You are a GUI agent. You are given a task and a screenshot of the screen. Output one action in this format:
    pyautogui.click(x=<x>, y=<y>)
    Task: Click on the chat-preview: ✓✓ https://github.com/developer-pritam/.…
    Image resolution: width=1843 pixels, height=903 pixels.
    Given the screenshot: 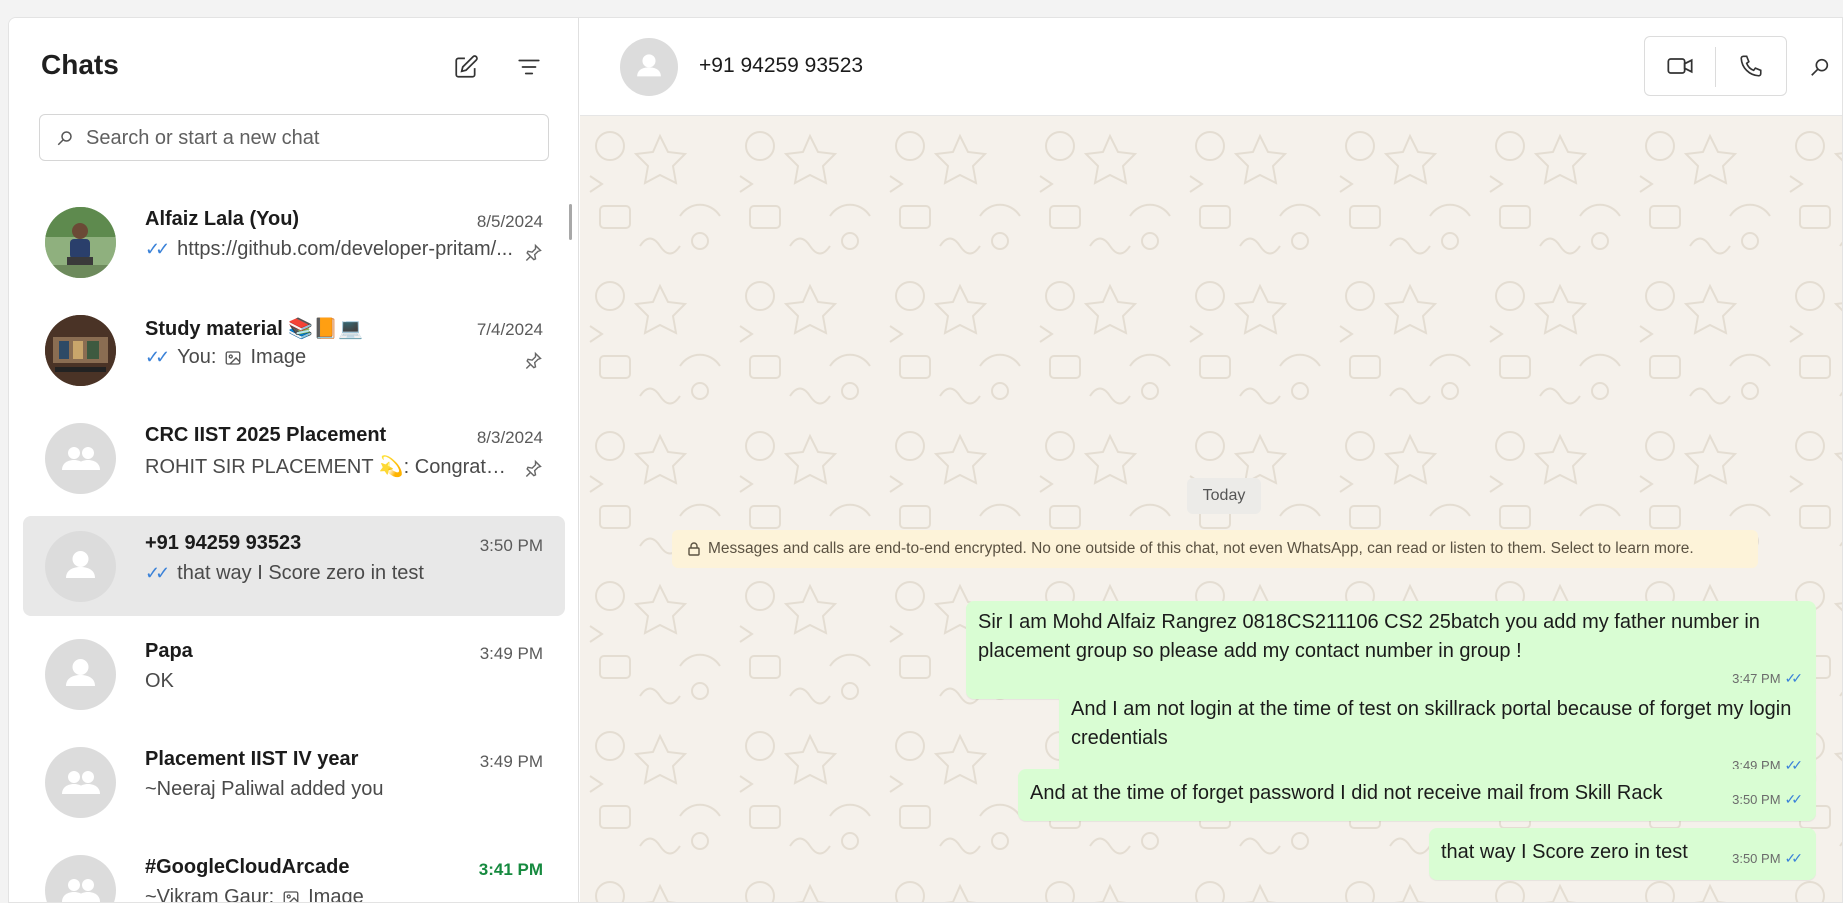 What is the action you would take?
    pyautogui.click(x=330, y=249)
    